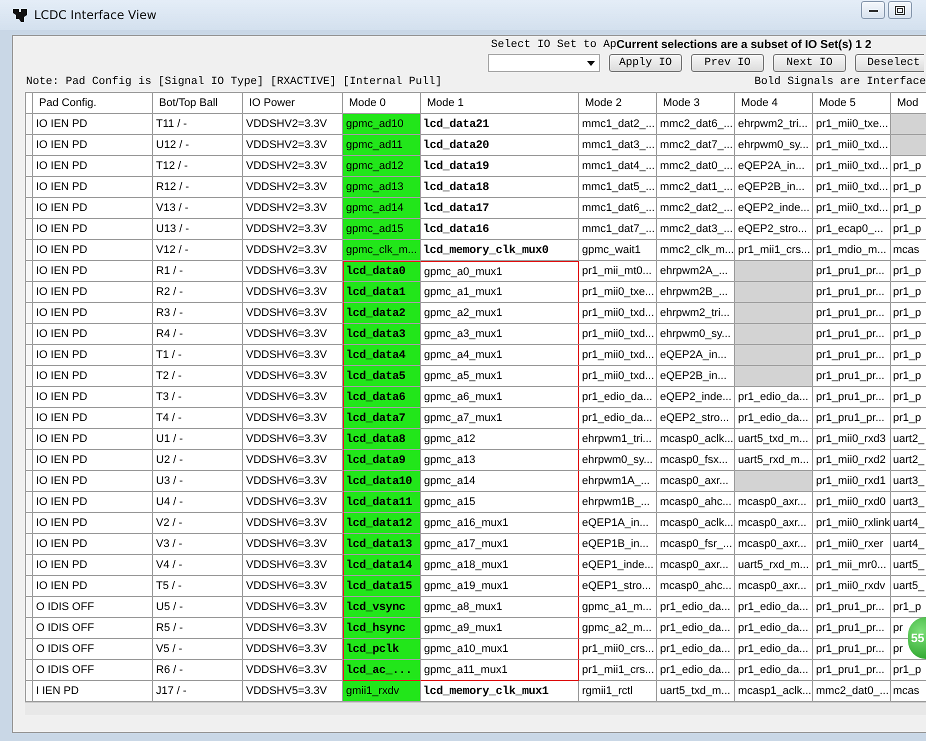  I want to click on signal-cell: lcd_pclk, so click(382, 649).